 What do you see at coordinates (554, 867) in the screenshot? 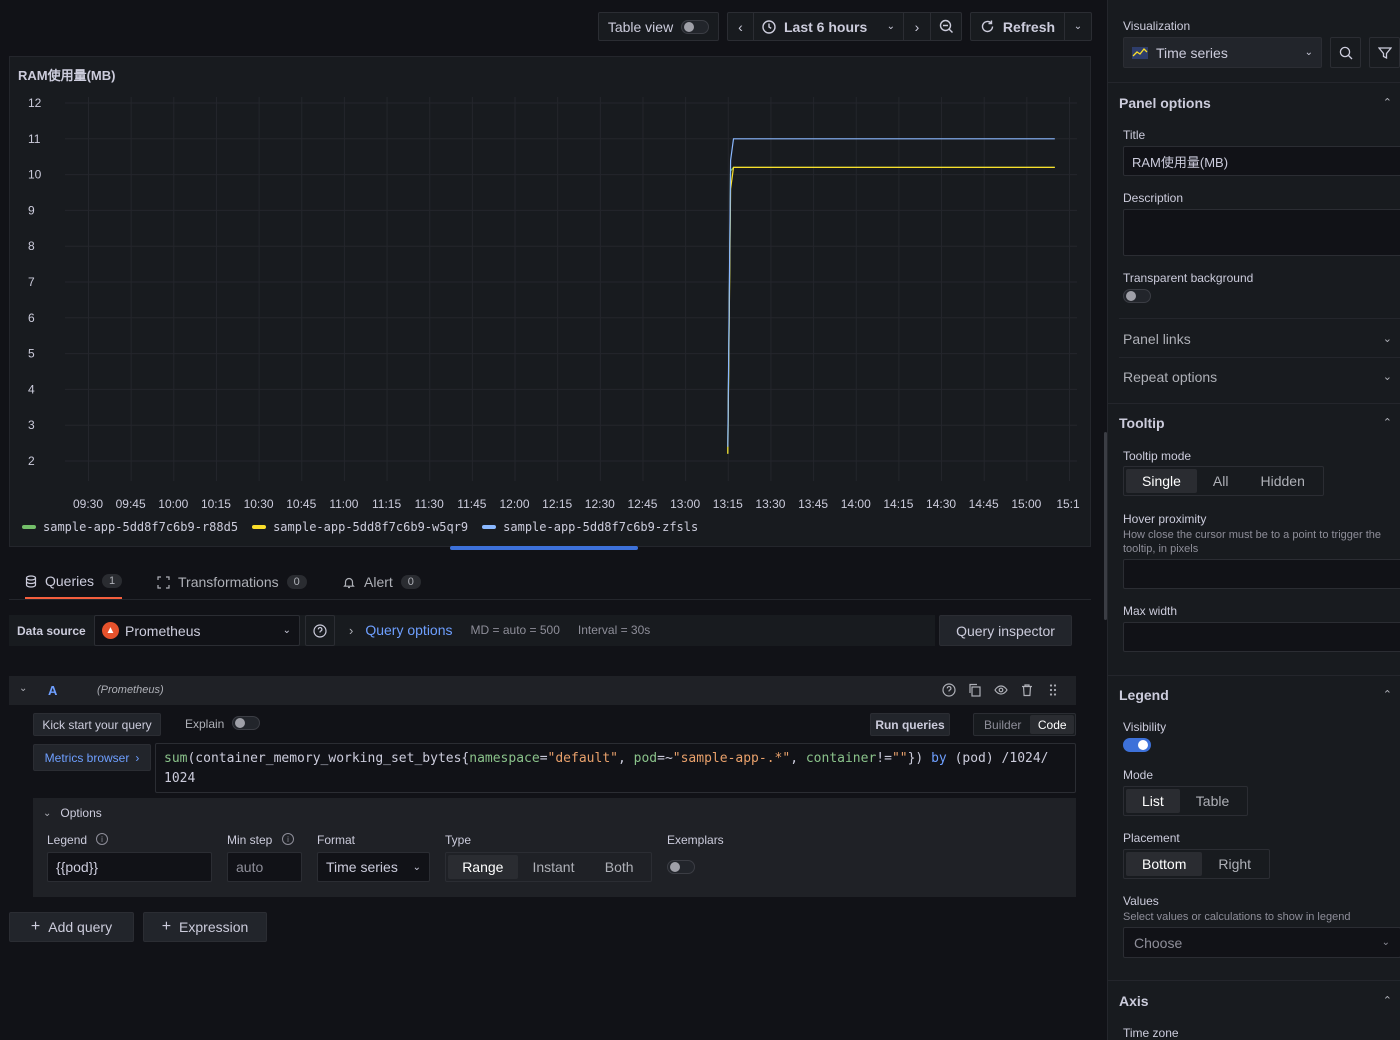
I see `type-option-instant: Instant` at bounding box center [554, 867].